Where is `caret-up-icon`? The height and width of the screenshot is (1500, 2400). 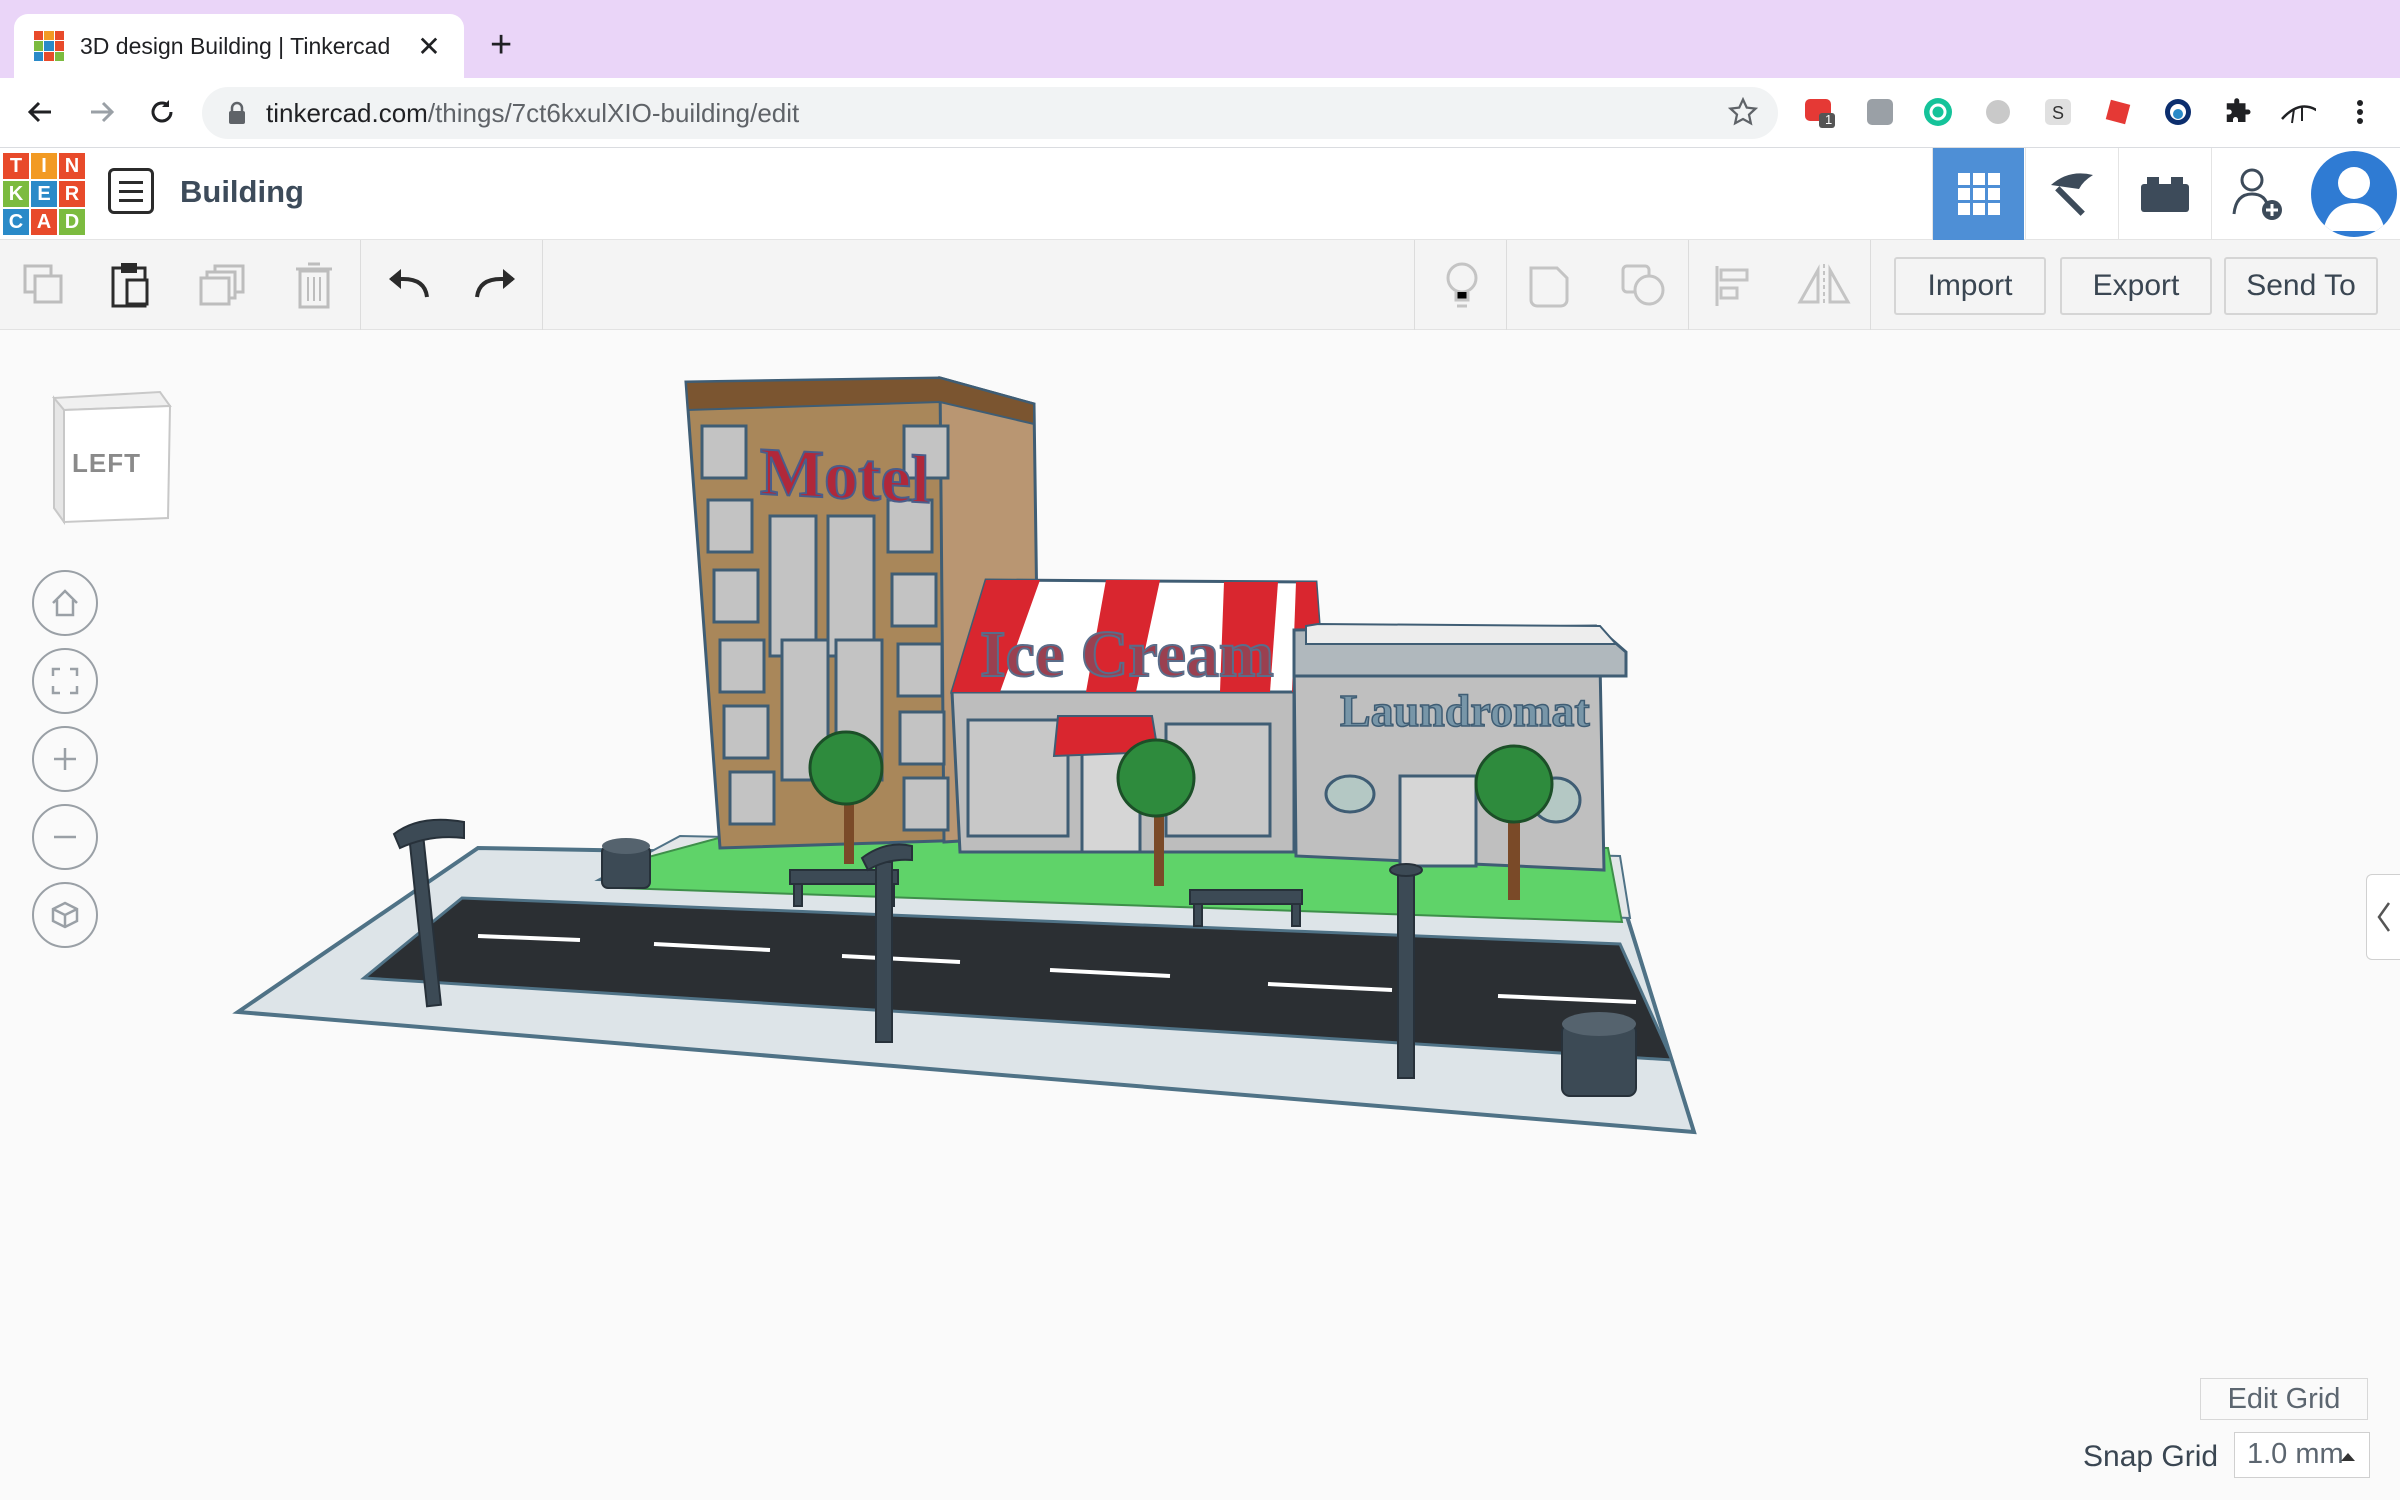
caret-up-icon is located at coordinates (2348, 1457).